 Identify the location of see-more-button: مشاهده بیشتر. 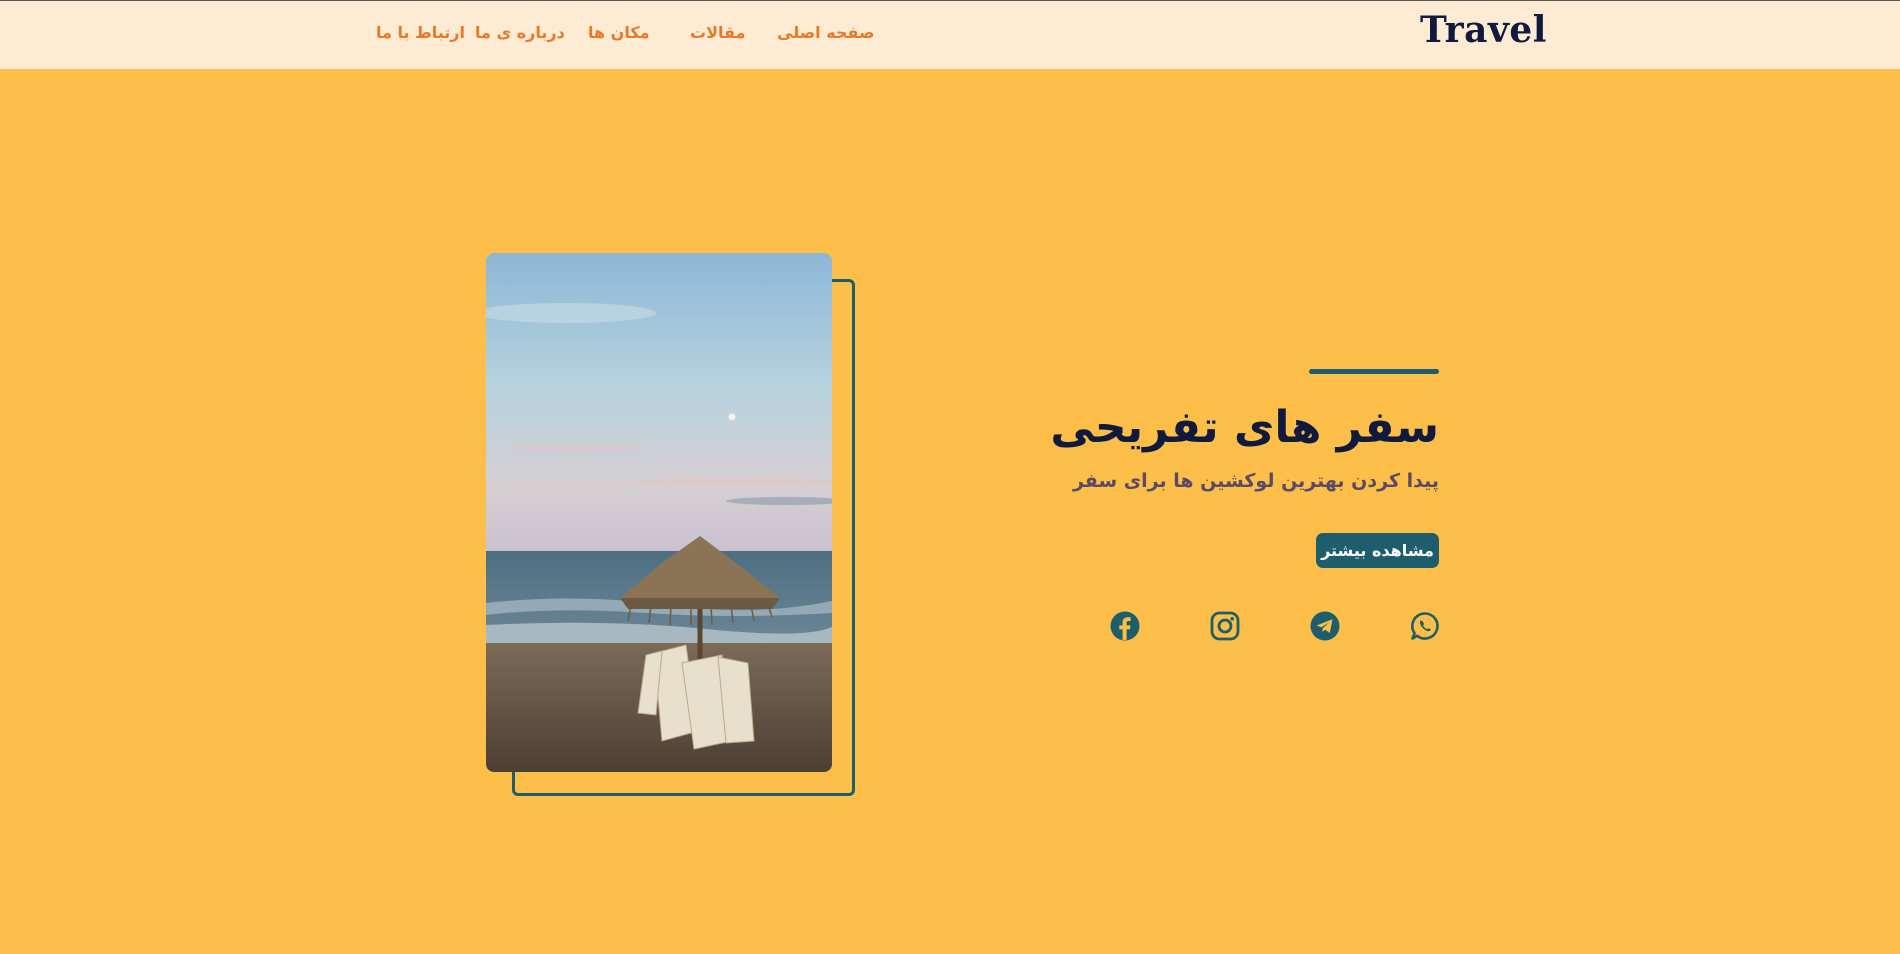
(1377, 550).